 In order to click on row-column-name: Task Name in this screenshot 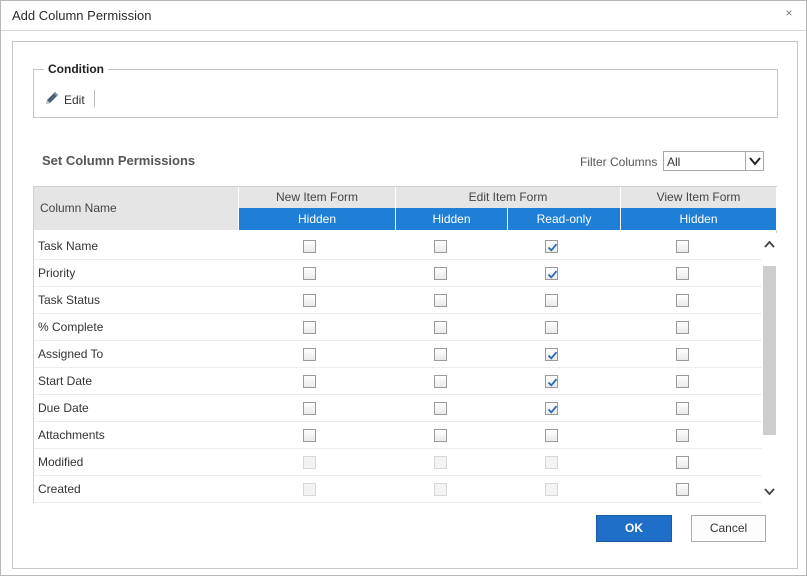, I will do `click(68, 246)`.